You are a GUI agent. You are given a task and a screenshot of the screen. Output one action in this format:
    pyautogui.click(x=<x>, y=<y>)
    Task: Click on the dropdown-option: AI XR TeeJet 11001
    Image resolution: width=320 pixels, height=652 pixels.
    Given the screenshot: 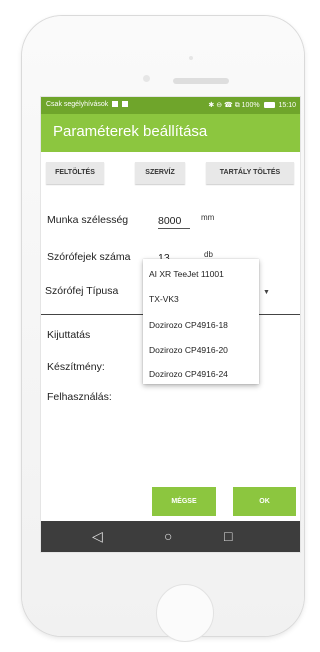 What is the action you would take?
    pyautogui.click(x=186, y=274)
    